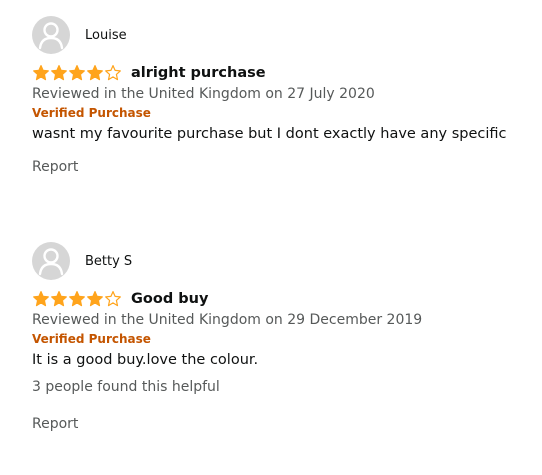  I want to click on helpful-count: 3 people found this helpful, so click(126, 387).